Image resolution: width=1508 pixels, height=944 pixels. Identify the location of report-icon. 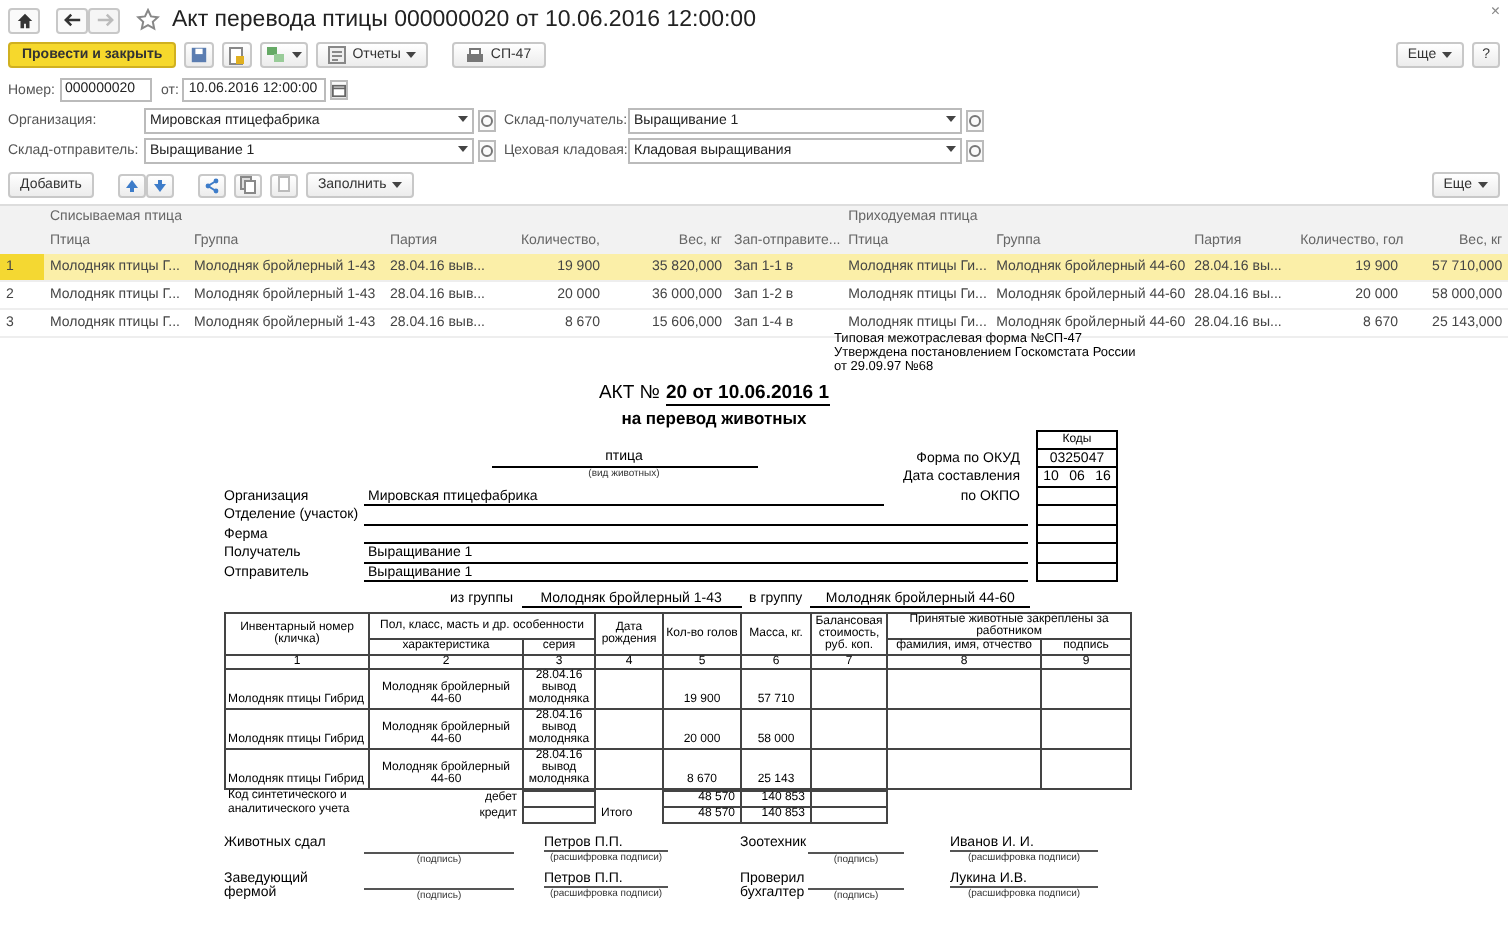
(337, 55).